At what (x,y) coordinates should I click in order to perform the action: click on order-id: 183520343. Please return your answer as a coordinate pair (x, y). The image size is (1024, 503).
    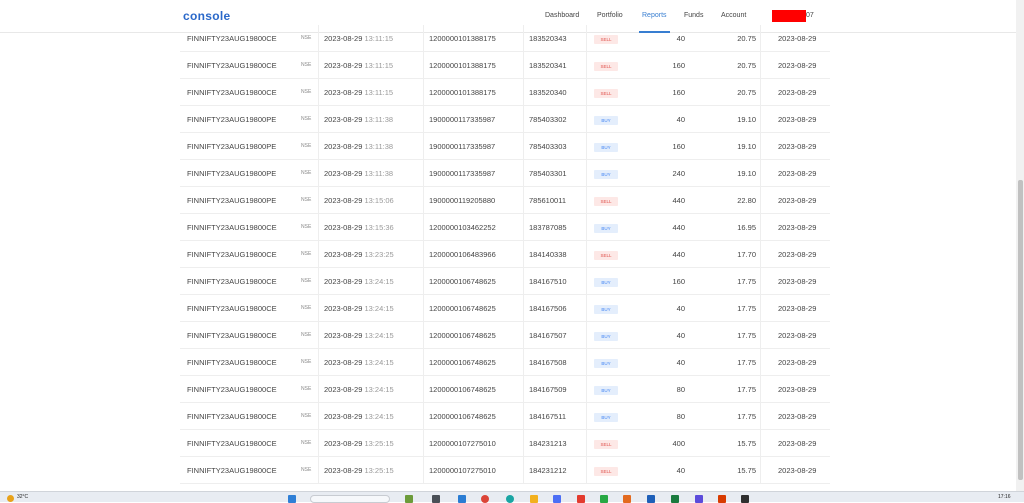
    Looking at the image, I should click on (548, 38).